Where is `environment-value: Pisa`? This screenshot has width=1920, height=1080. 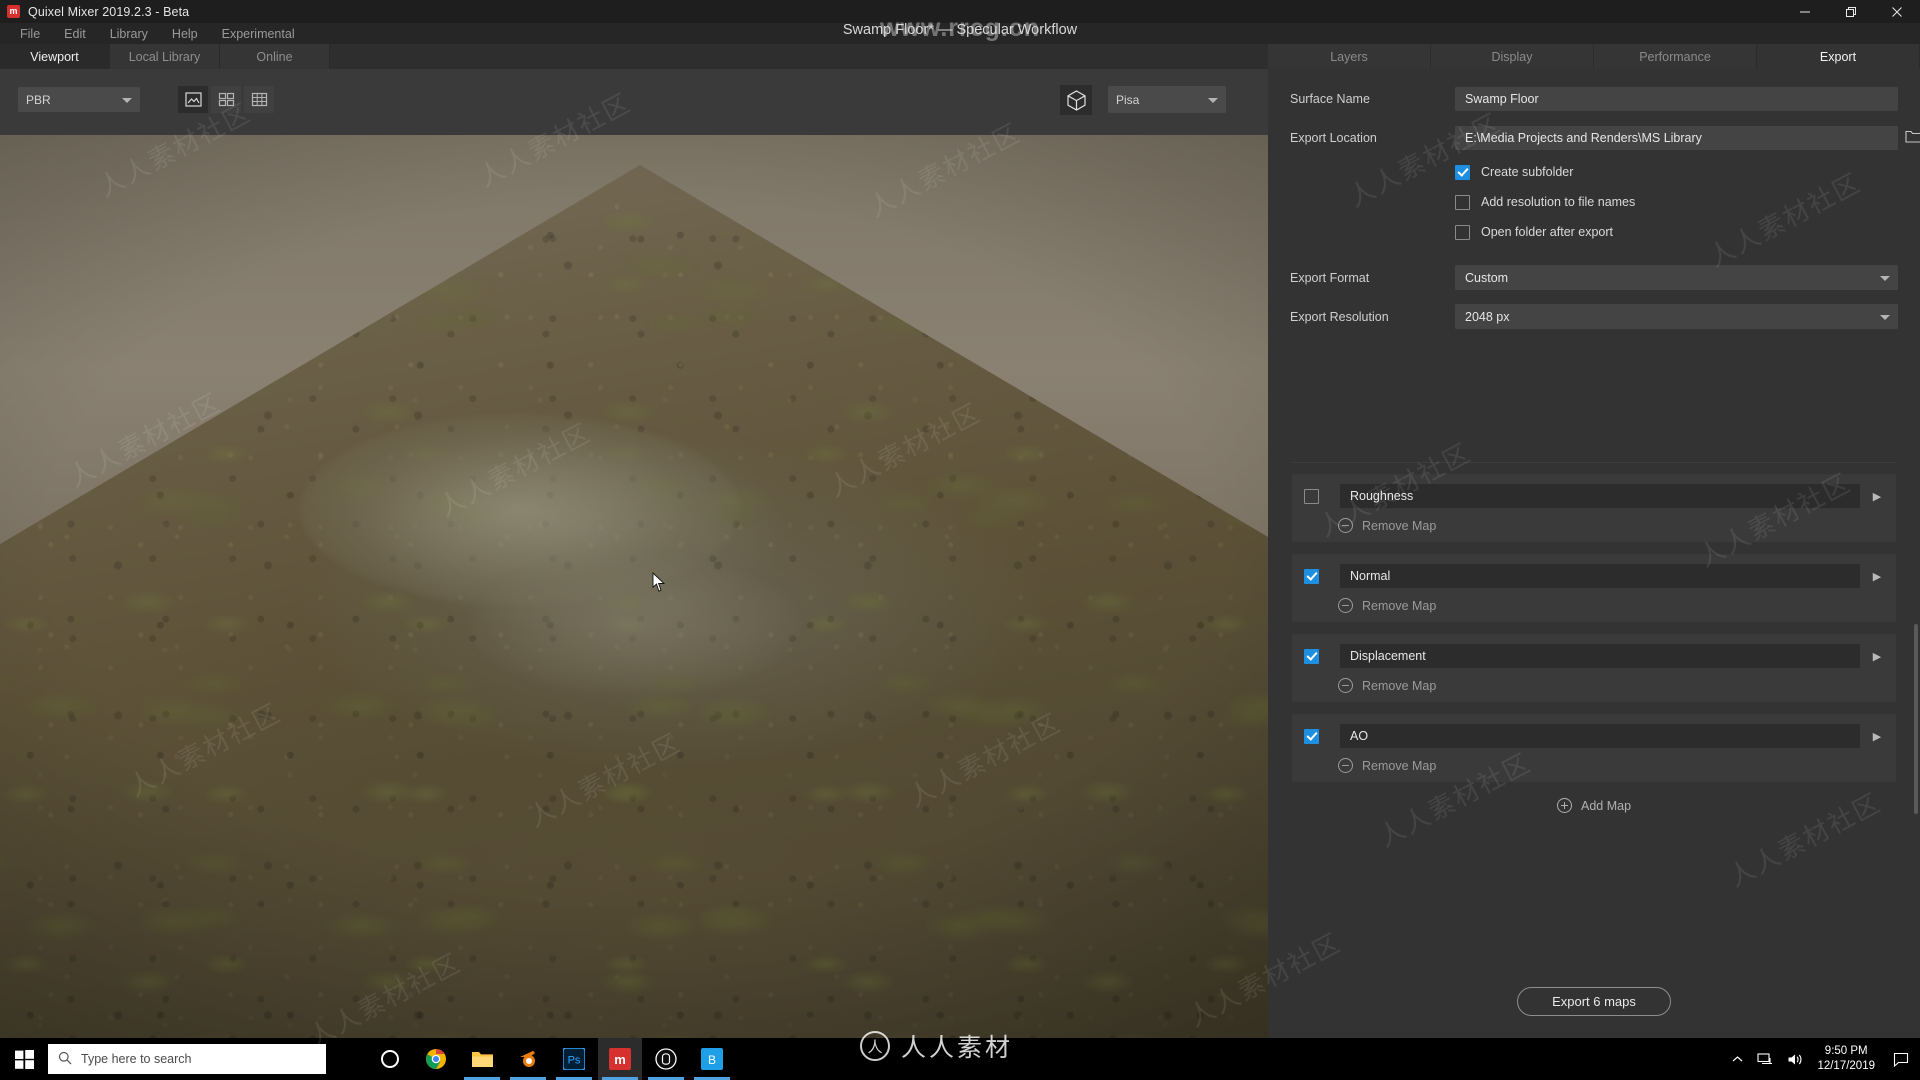
environment-value: Pisa is located at coordinates (1128, 99).